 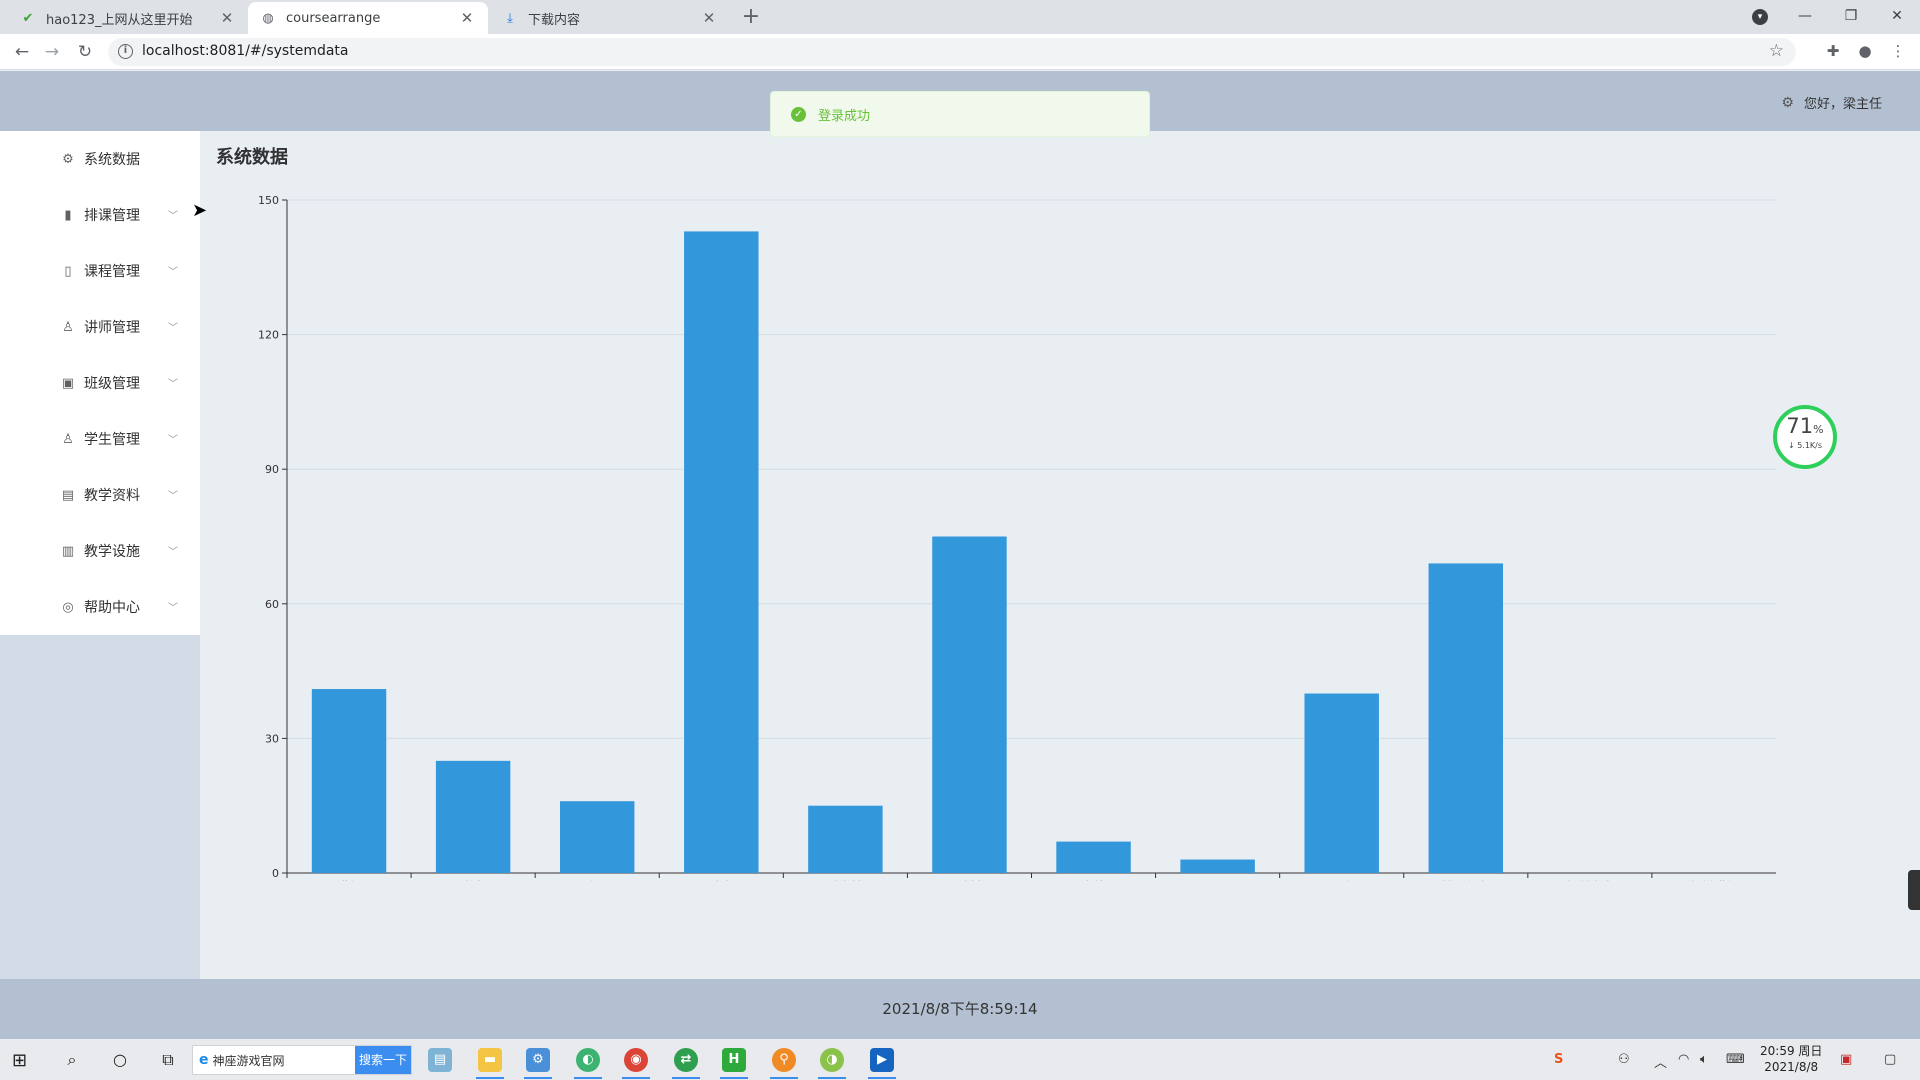 I want to click on taskbar-app-video: ▶, so click(x=882, y=1061).